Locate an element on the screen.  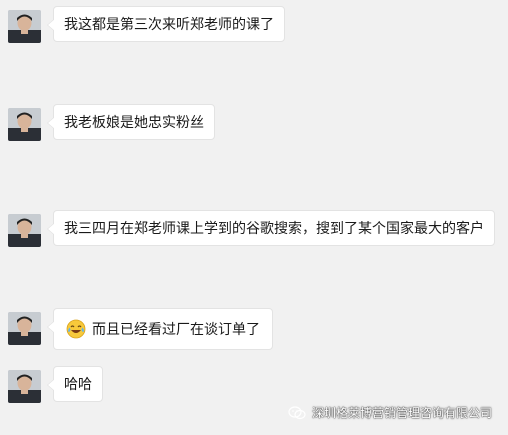
message-bubble: 我三四月在郑老师课上学到的谷歌搜索，搜到了某个国家最大的客户 is located at coordinates (271, 228).